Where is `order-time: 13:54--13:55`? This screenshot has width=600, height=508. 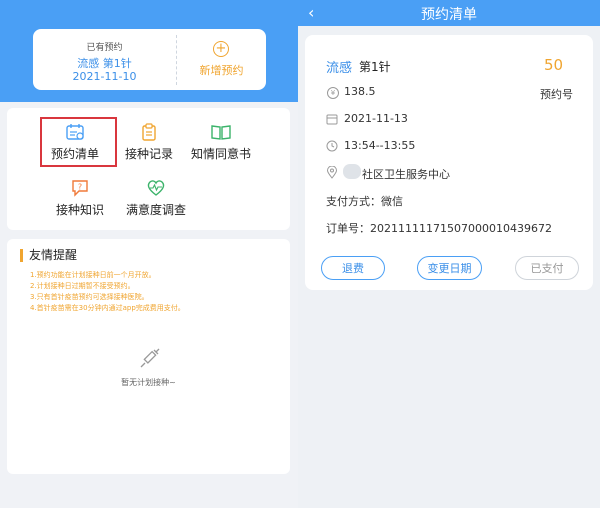
order-time: 13:54--13:55 is located at coordinates (380, 145).